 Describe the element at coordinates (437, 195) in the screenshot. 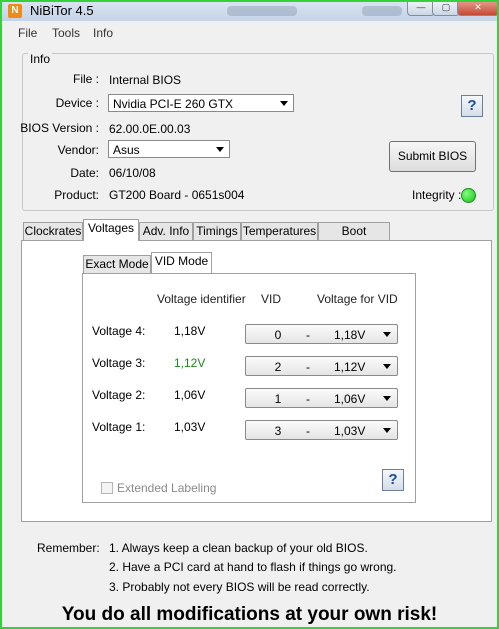

I see `integrity-label: Integrity :` at that location.